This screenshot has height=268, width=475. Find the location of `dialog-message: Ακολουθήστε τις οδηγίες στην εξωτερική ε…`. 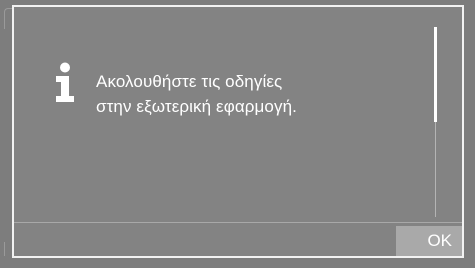

dialog-message: Ακολουθήστε τις οδηγίες στην εξωτερική ε… is located at coordinates (196, 94).